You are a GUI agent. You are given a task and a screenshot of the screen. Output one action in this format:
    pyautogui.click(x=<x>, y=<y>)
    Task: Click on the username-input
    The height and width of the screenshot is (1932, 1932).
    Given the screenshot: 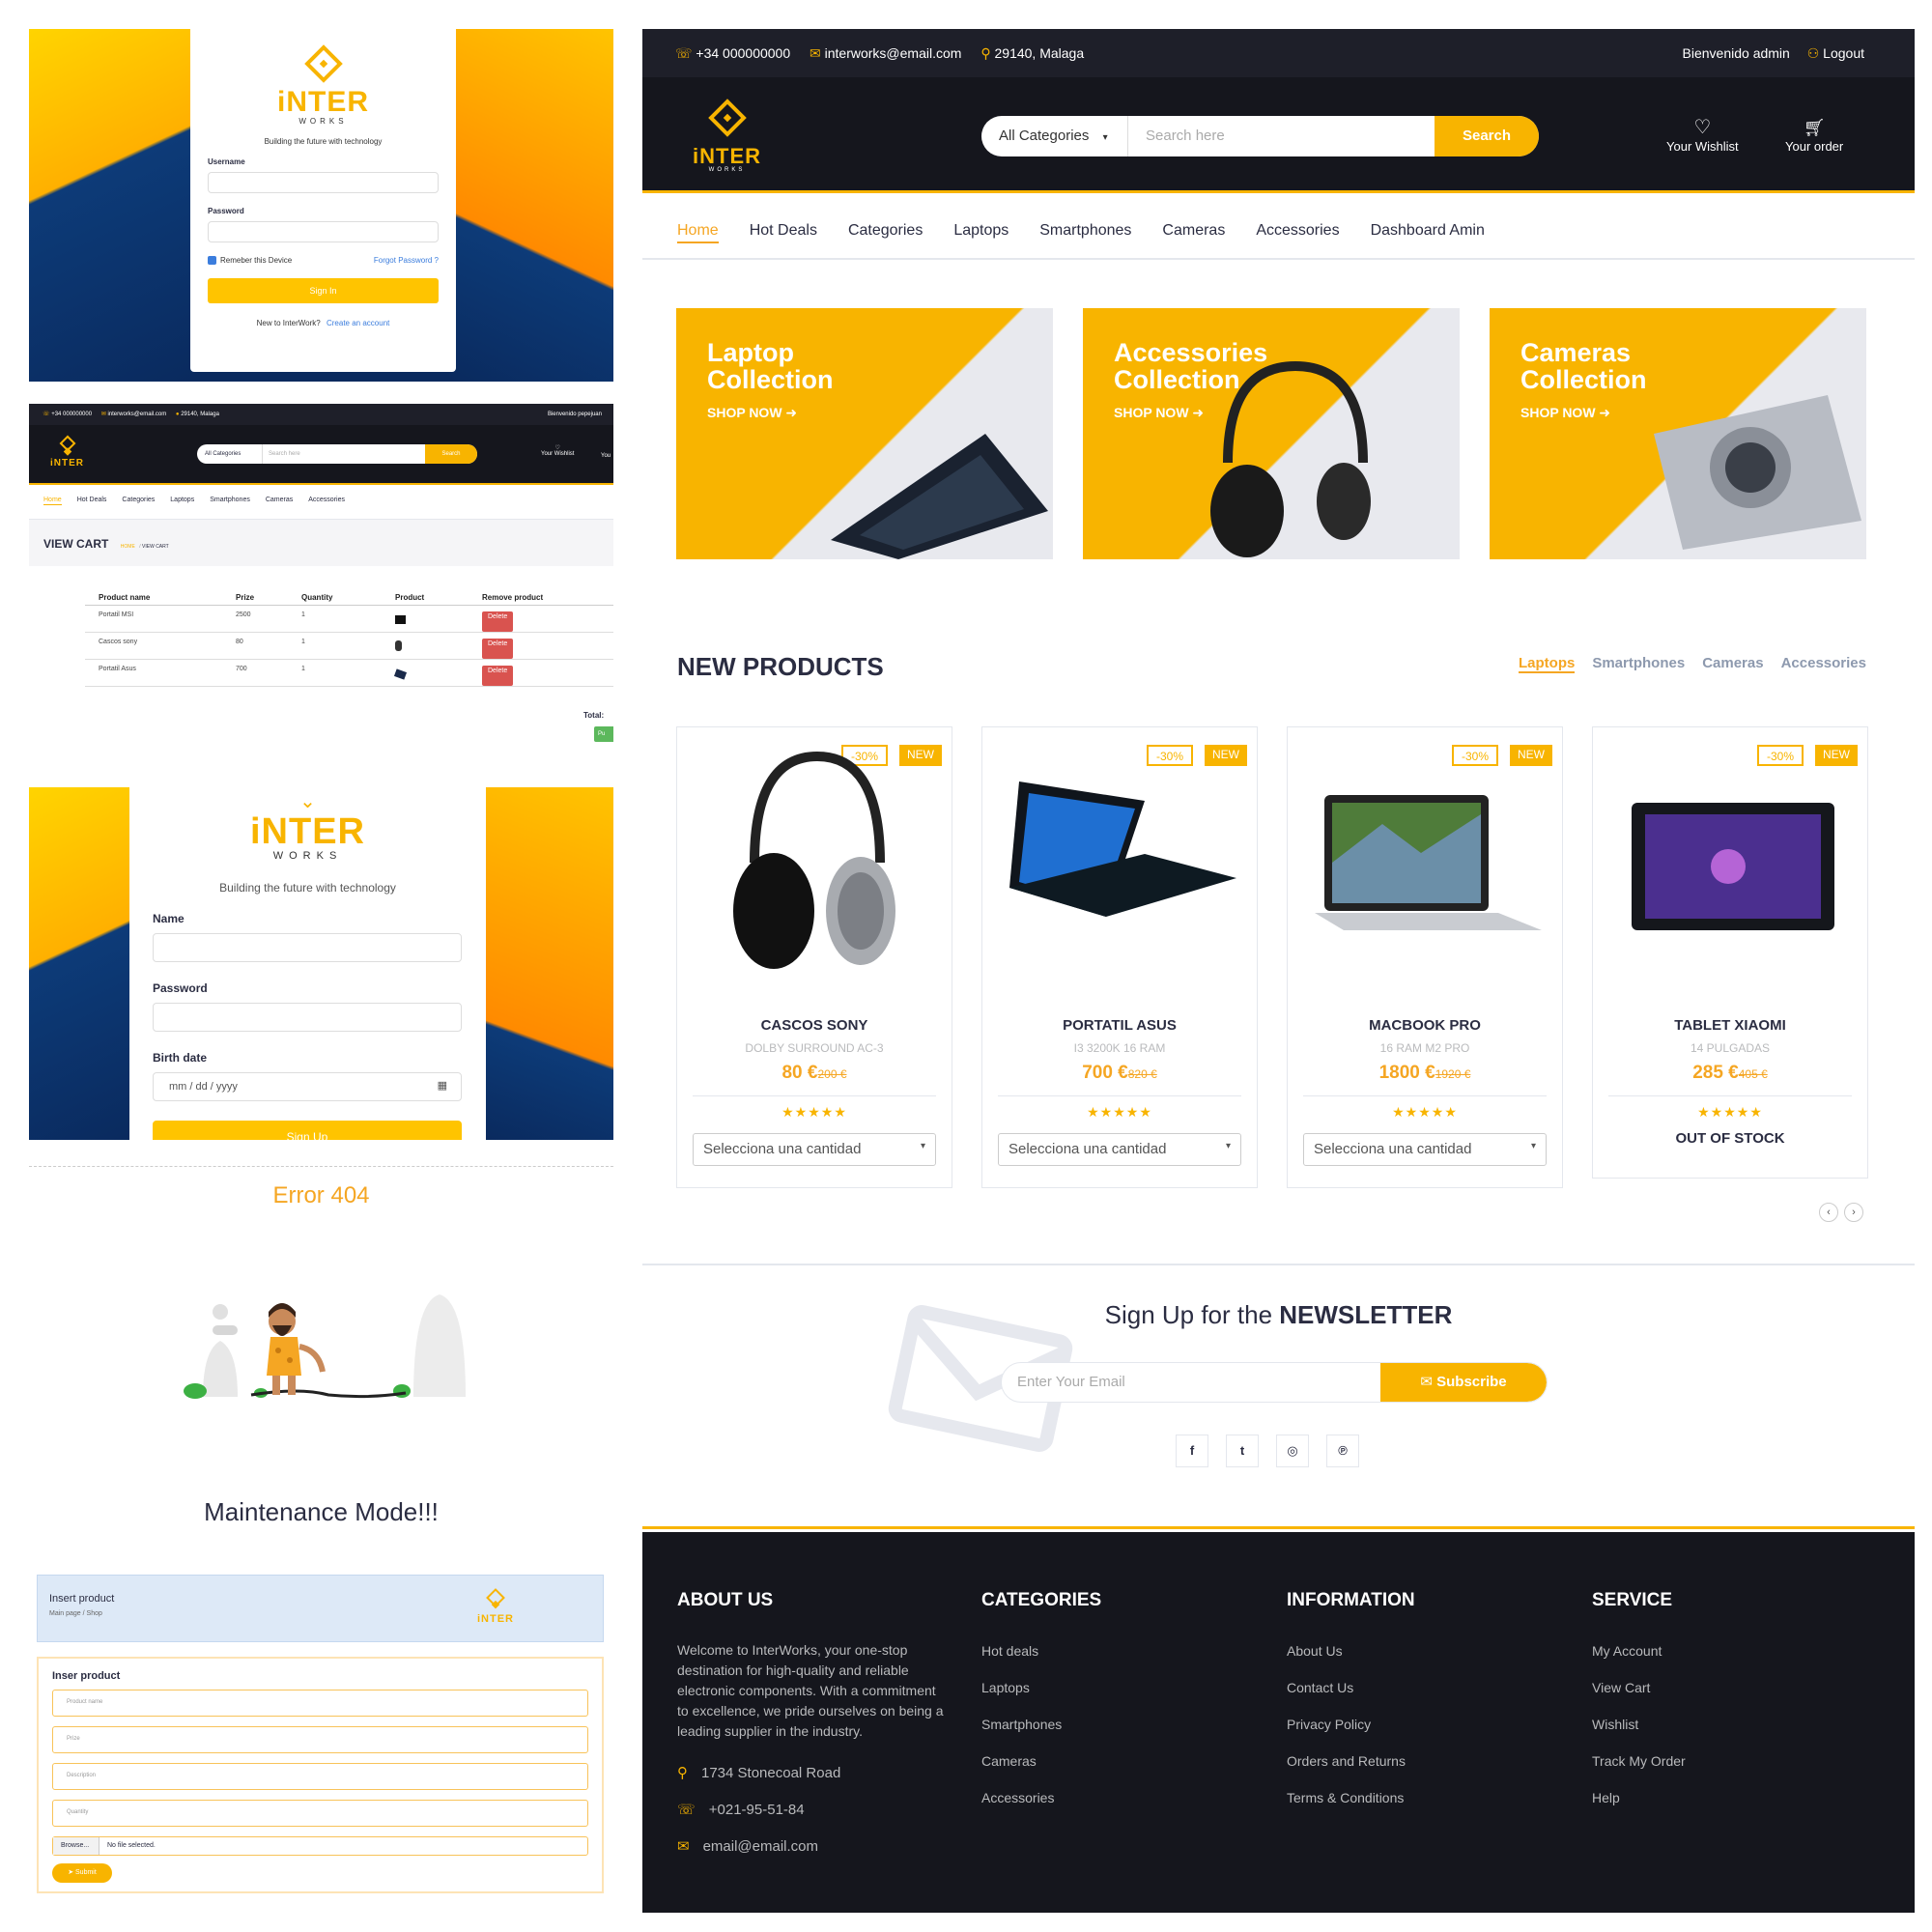 What is the action you would take?
    pyautogui.click(x=323, y=182)
    